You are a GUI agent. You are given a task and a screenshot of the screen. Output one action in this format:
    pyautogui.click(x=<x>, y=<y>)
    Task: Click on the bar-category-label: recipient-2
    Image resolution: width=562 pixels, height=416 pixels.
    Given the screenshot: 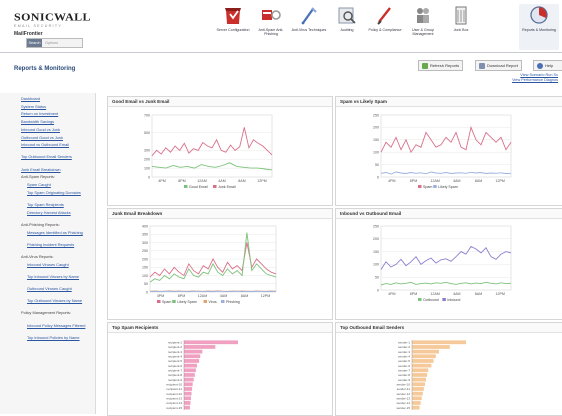 What is the action you would take?
    pyautogui.click(x=175, y=347)
    